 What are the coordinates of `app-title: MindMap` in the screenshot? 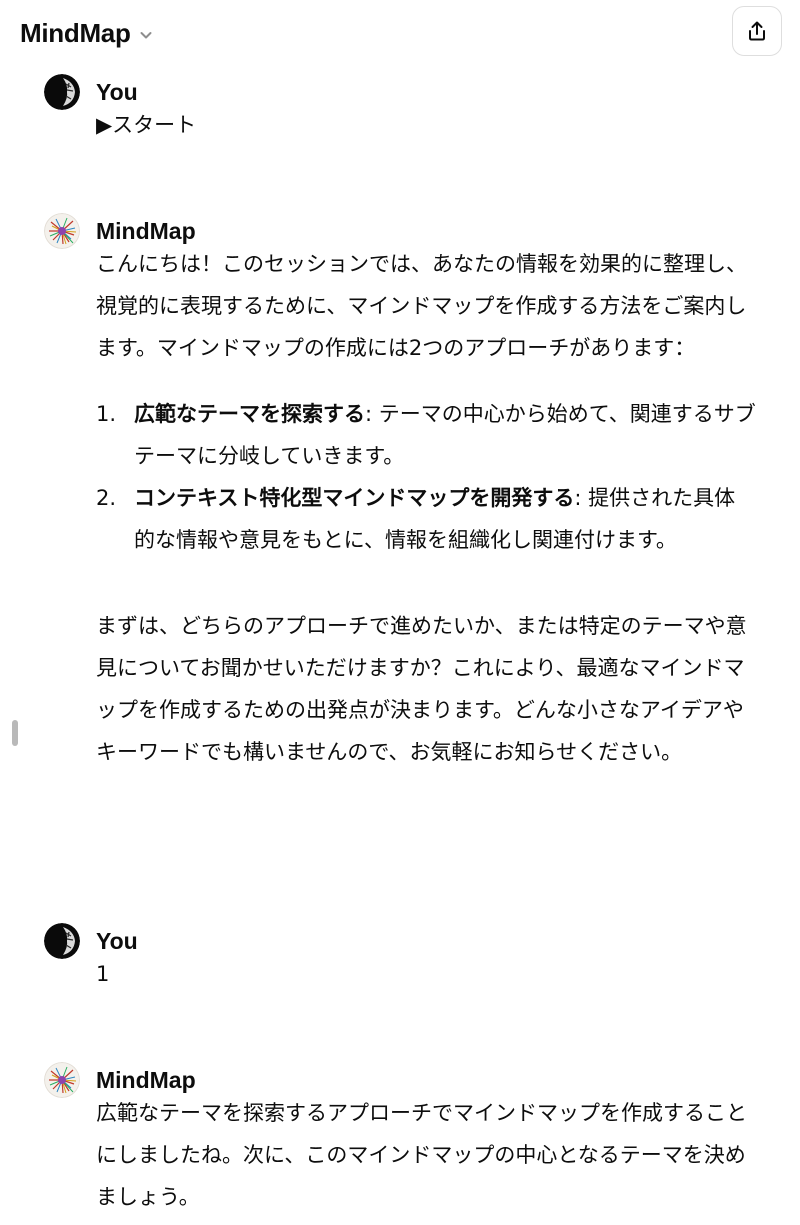 It's located at (75, 32).